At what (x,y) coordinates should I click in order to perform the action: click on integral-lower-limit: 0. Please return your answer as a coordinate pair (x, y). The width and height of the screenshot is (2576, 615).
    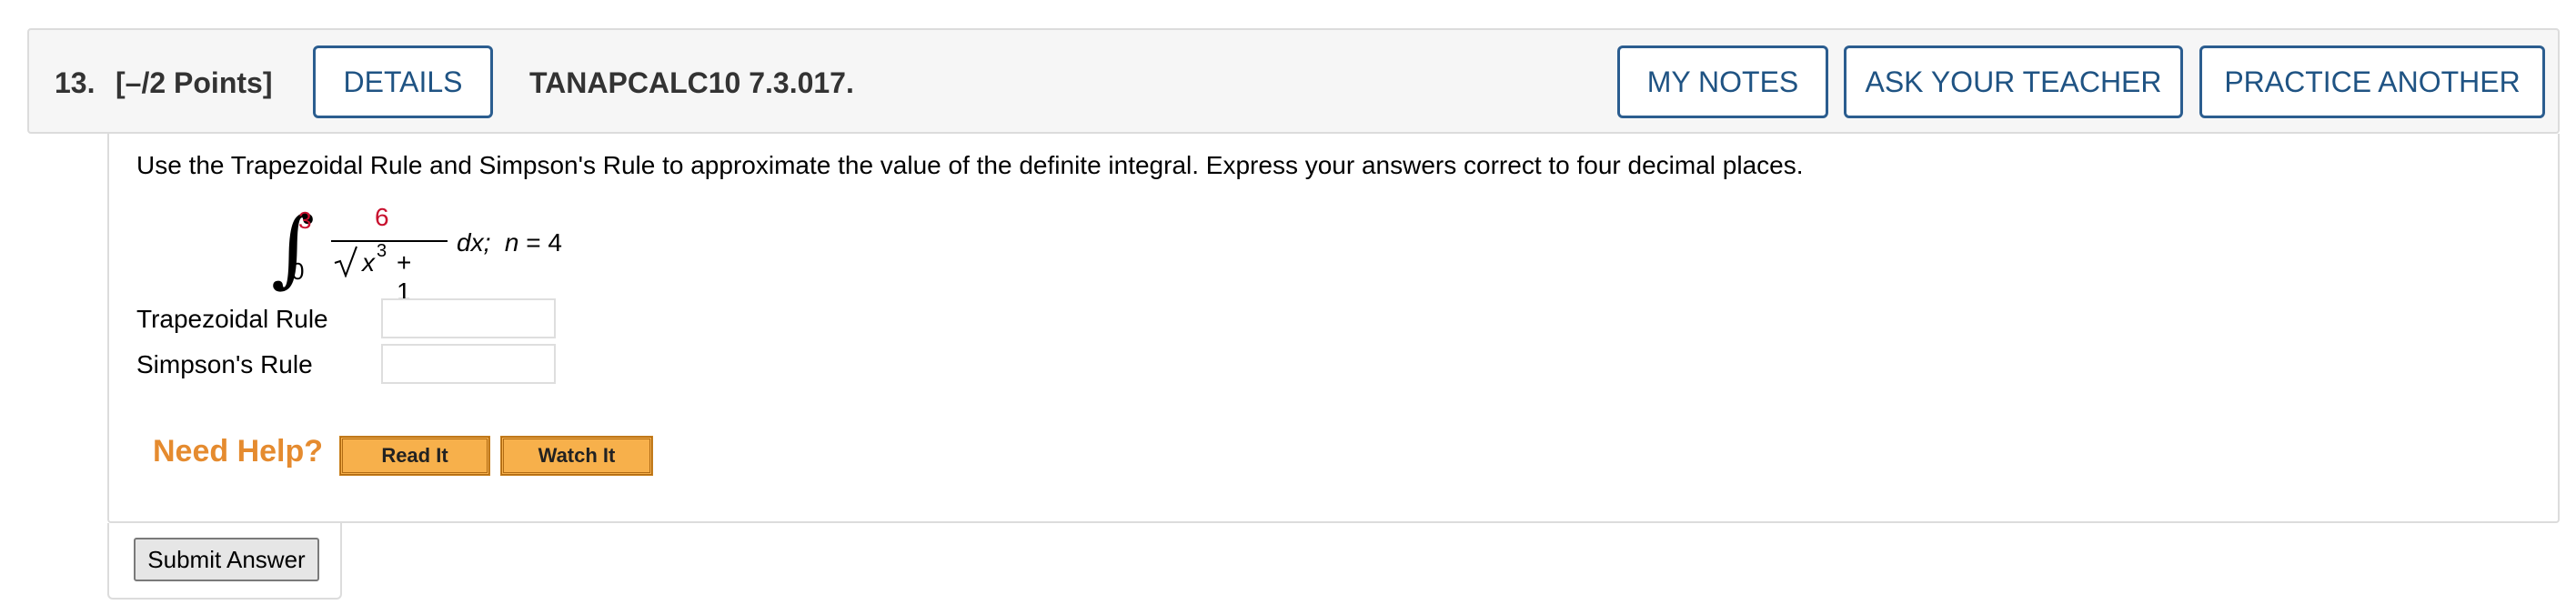
    Looking at the image, I should click on (298, 271).